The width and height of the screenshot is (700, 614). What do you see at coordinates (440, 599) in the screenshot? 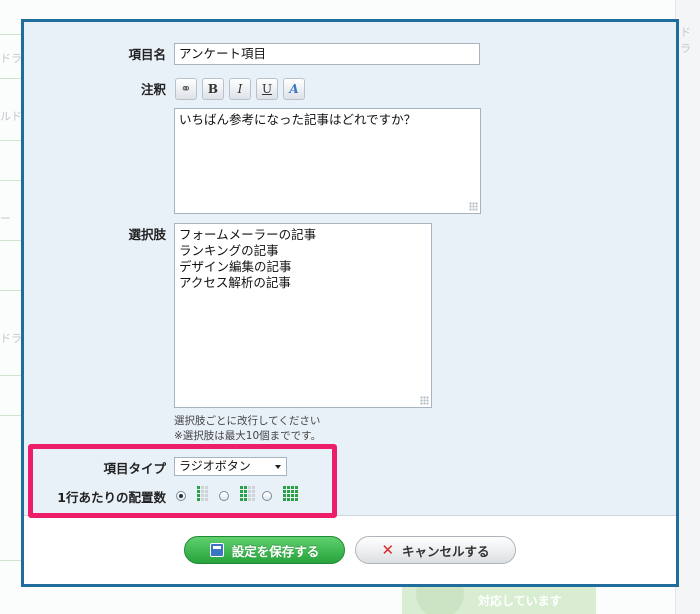
I see `bg-banner-icon` at bounding box center [440, 599].